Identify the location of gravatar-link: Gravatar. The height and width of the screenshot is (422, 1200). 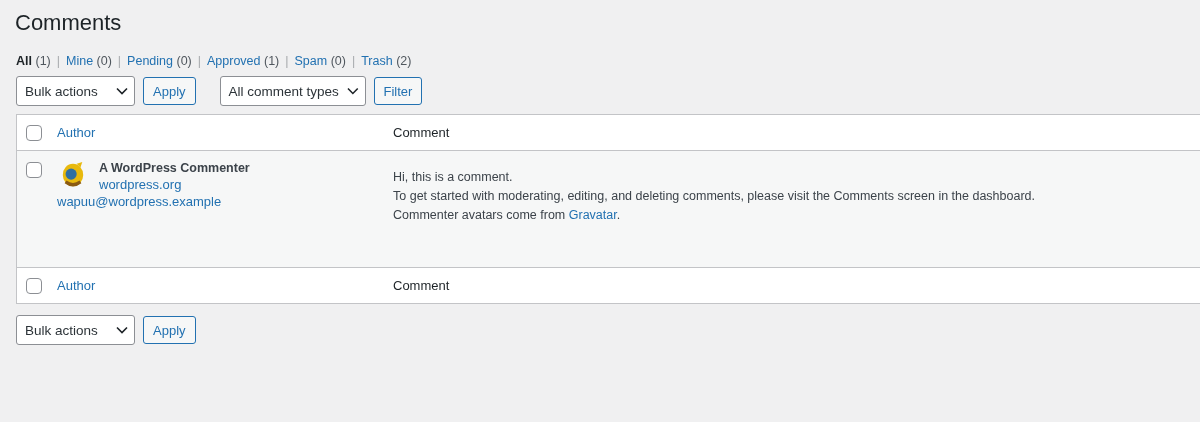
(592, 215).